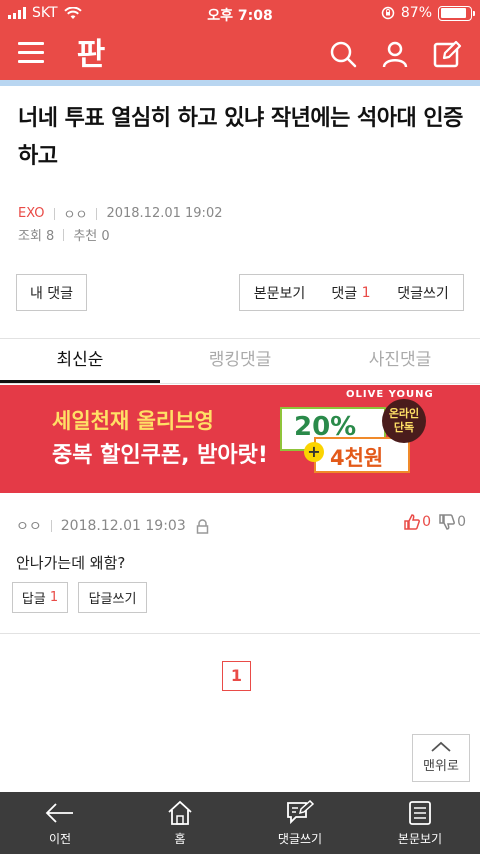 The image size is (480, 854). I want to click on battery-percent: 87%, so click(416, 13).